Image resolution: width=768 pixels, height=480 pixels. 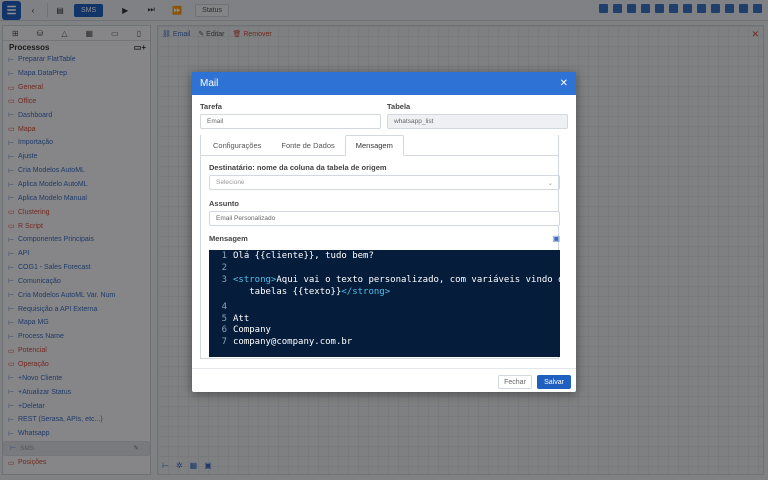 I want to click on chevron-down-icon: ⌄, so click(x=550, y=183).